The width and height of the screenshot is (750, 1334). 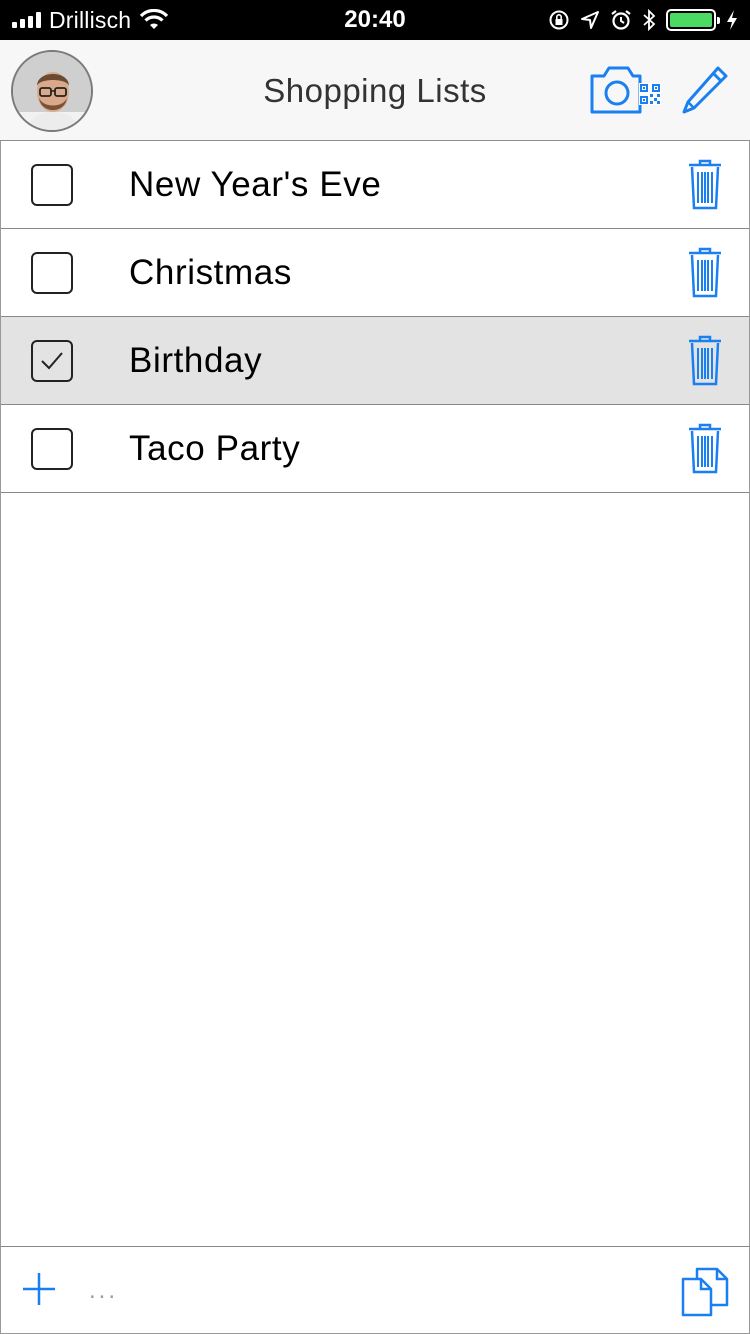 I want to click on avatar, so click(x=52, y=91).